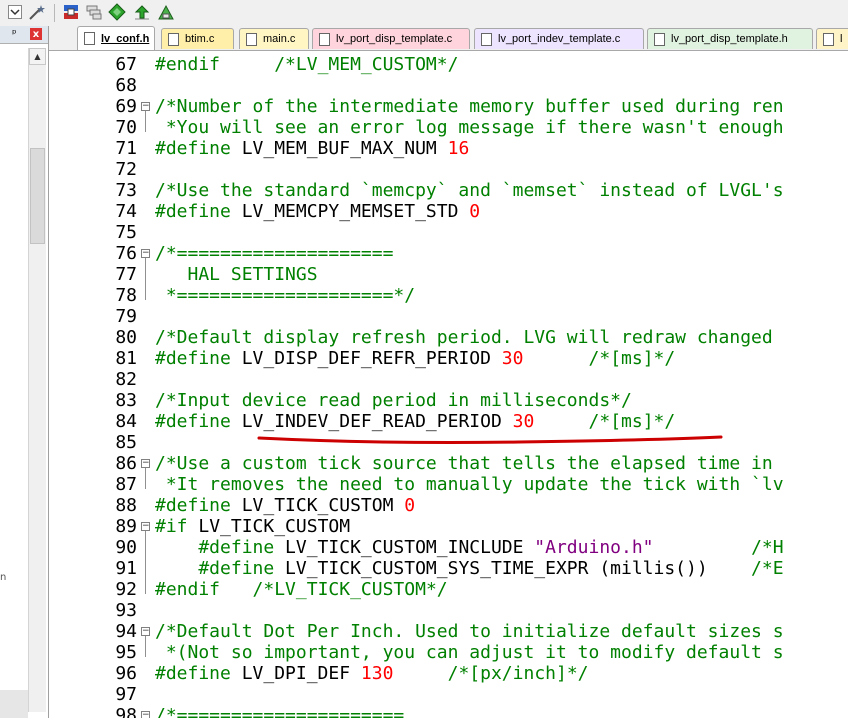 The width and height of the screenshot is (848, 718). I want to click on stack-icon, so click(94, 12).